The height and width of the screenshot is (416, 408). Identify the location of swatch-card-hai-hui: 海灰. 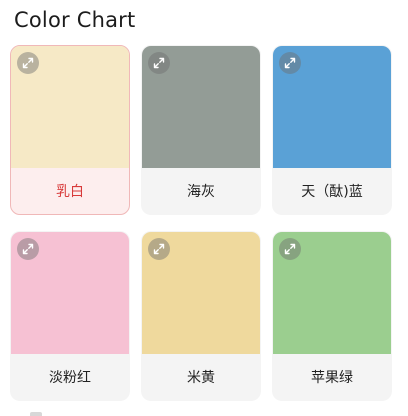
(201, 130).